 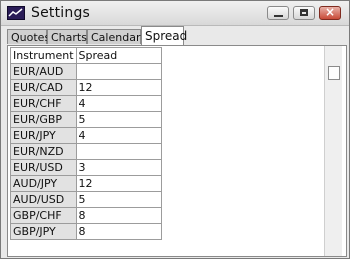 I want to click on window-title: Settings, so click(x=61, y=13).